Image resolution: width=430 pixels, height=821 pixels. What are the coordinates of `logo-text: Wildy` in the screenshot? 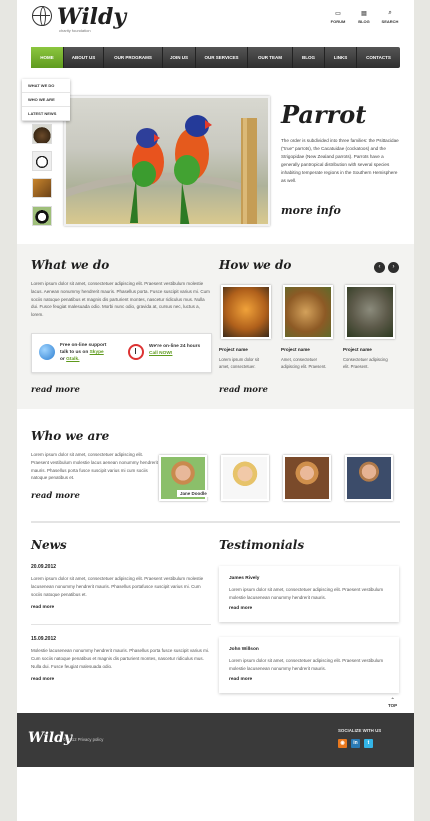 It's located at (91, 17).